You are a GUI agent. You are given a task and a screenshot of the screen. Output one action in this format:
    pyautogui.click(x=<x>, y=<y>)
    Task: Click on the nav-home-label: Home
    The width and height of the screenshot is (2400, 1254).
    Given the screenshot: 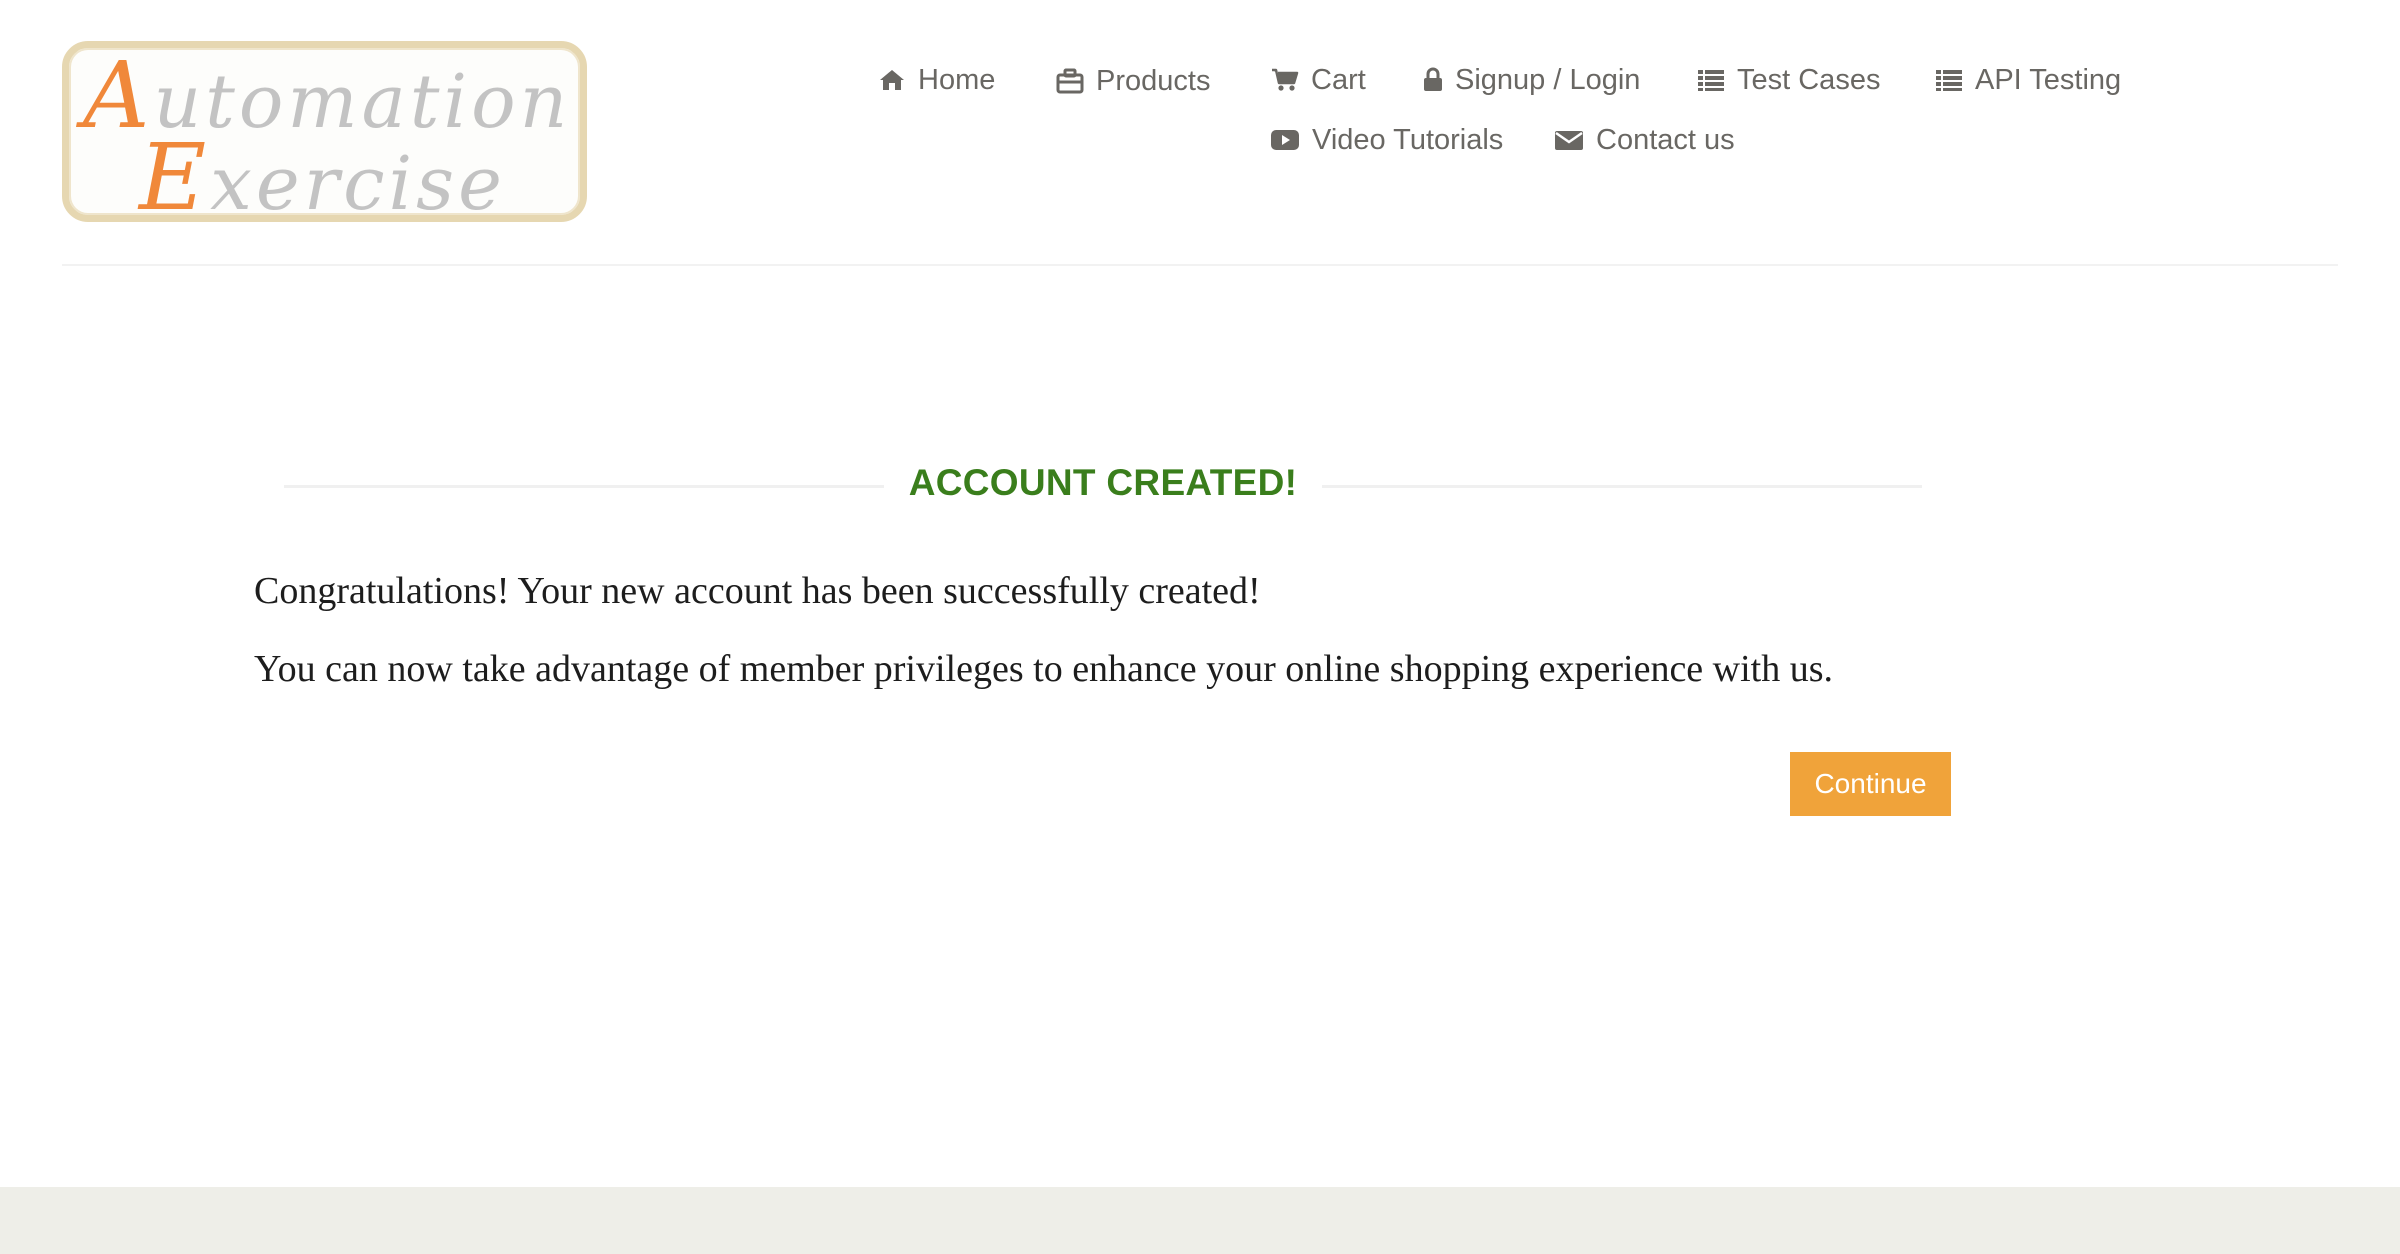 What is the action you would take?
    pyautogui.click(x=957, y=79)
    